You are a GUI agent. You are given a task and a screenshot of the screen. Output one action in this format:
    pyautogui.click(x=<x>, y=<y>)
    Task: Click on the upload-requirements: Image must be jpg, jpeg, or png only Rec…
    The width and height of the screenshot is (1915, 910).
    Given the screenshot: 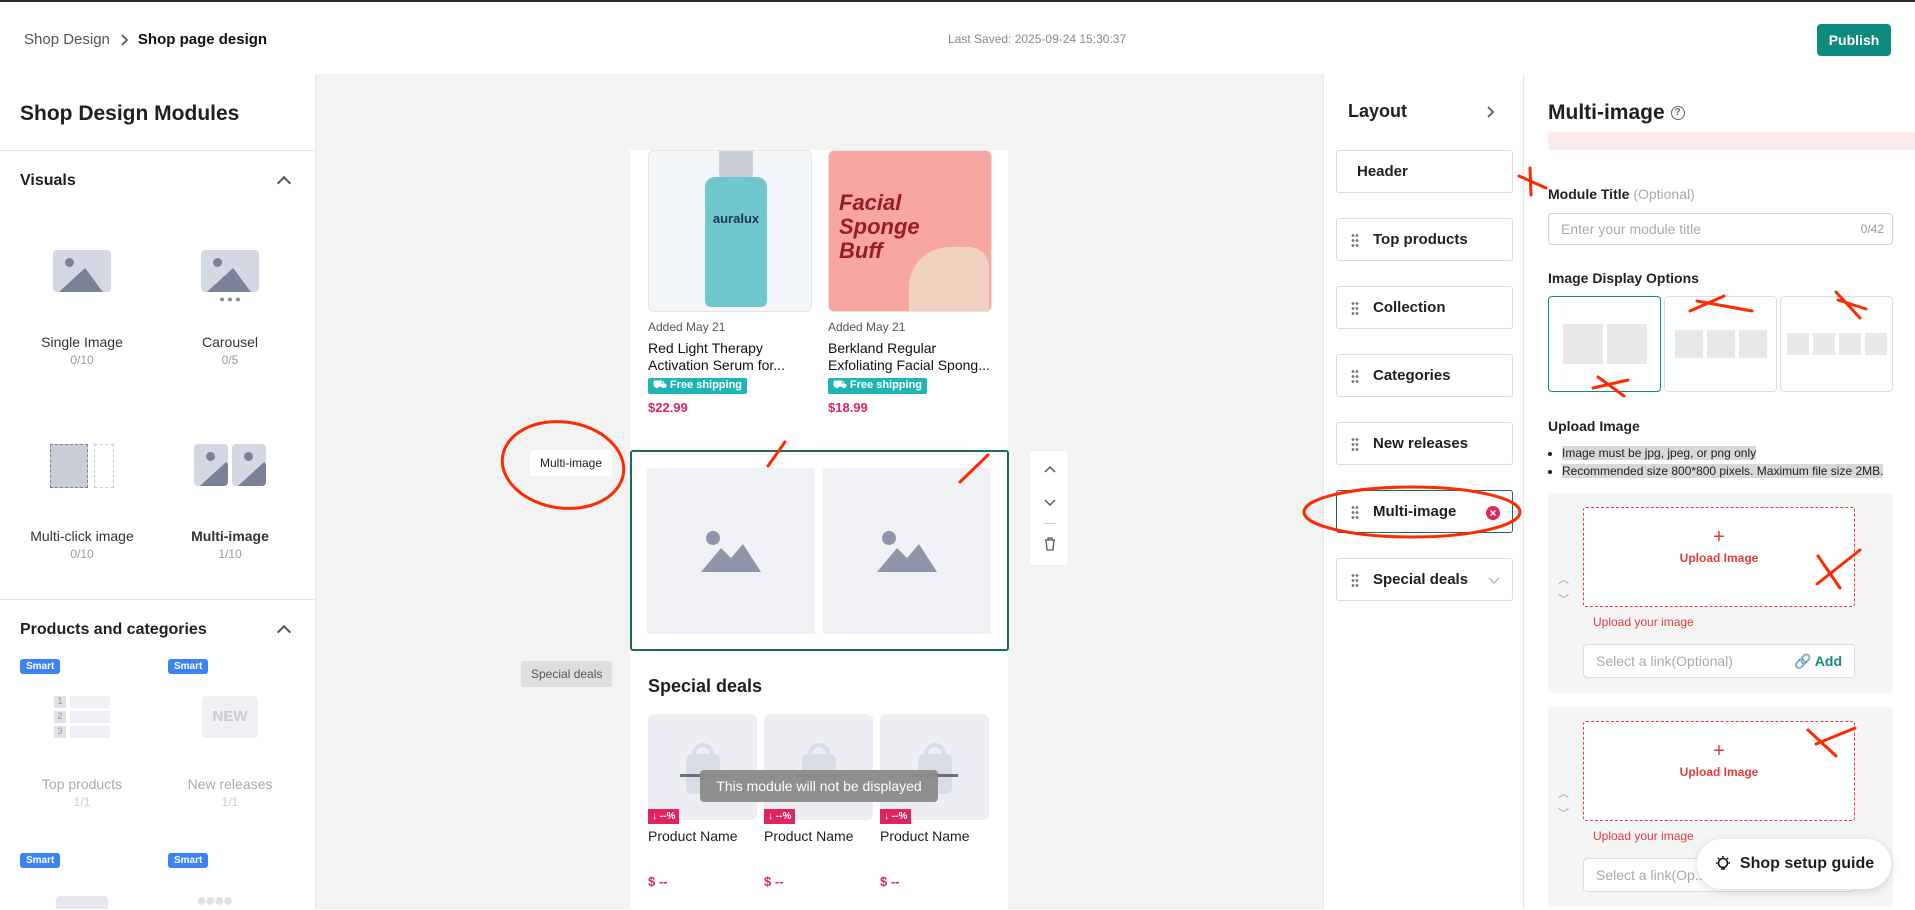 What is the action you would take?
    pyautogui.click(x=1716, y=462)
    